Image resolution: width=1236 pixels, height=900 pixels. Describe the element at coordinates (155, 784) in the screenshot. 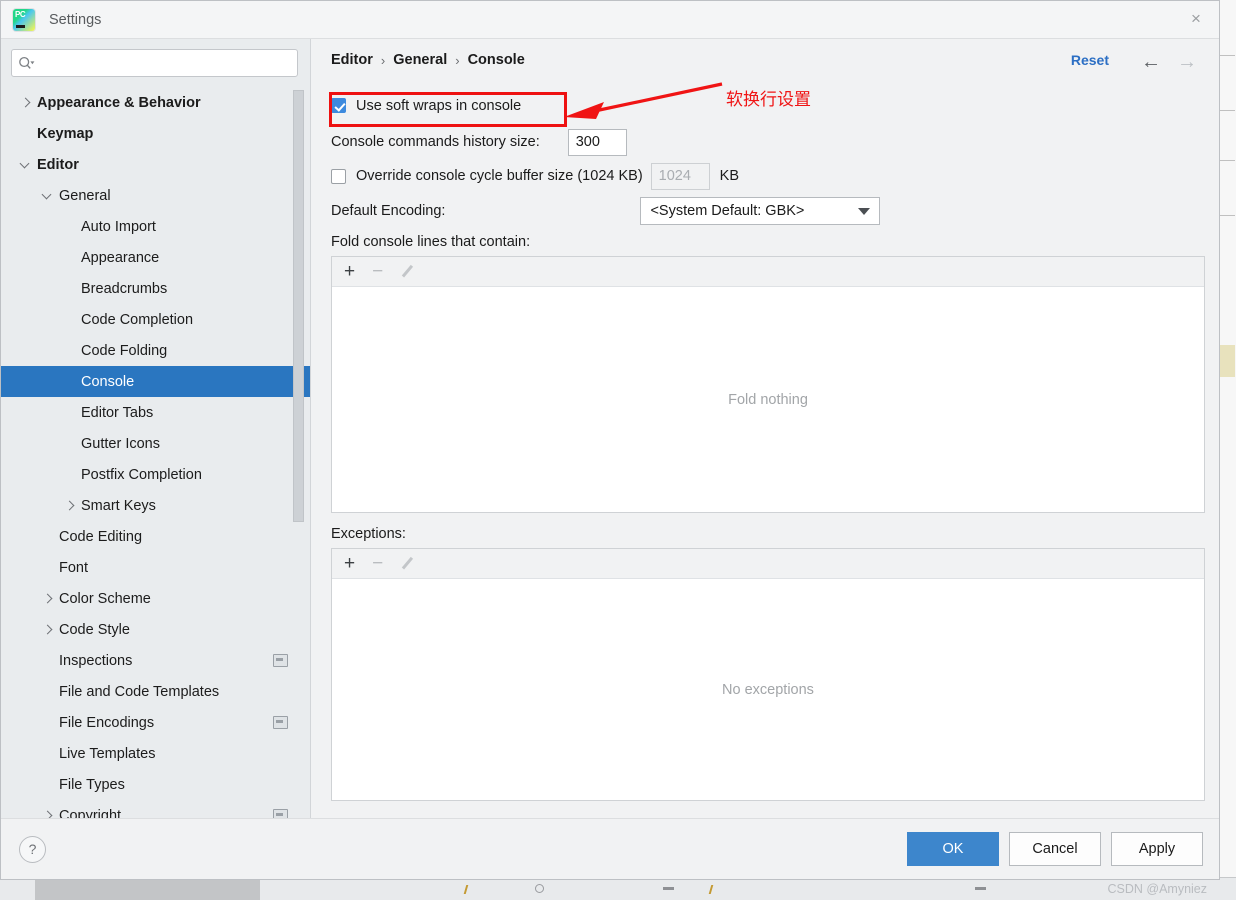

I see `sidebar-item-file-types: File Types` at that location.